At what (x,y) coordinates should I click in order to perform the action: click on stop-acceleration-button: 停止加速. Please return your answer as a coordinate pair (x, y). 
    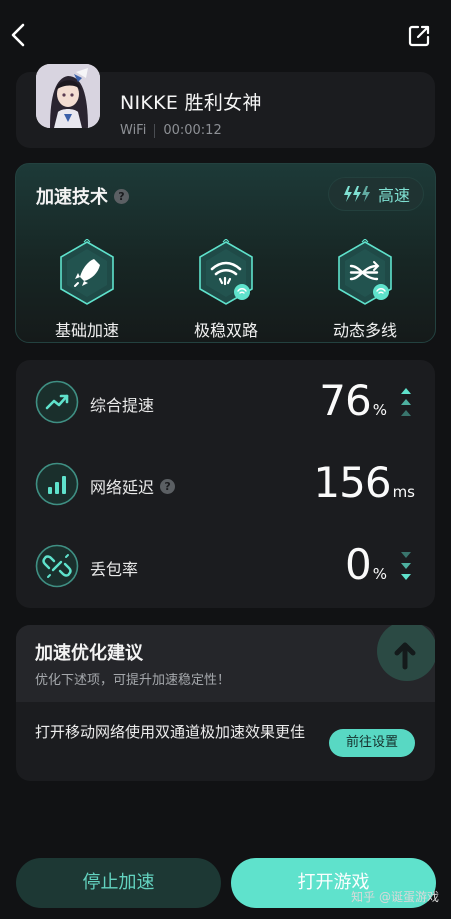
    Looking at the image, I should click on (118, 883).